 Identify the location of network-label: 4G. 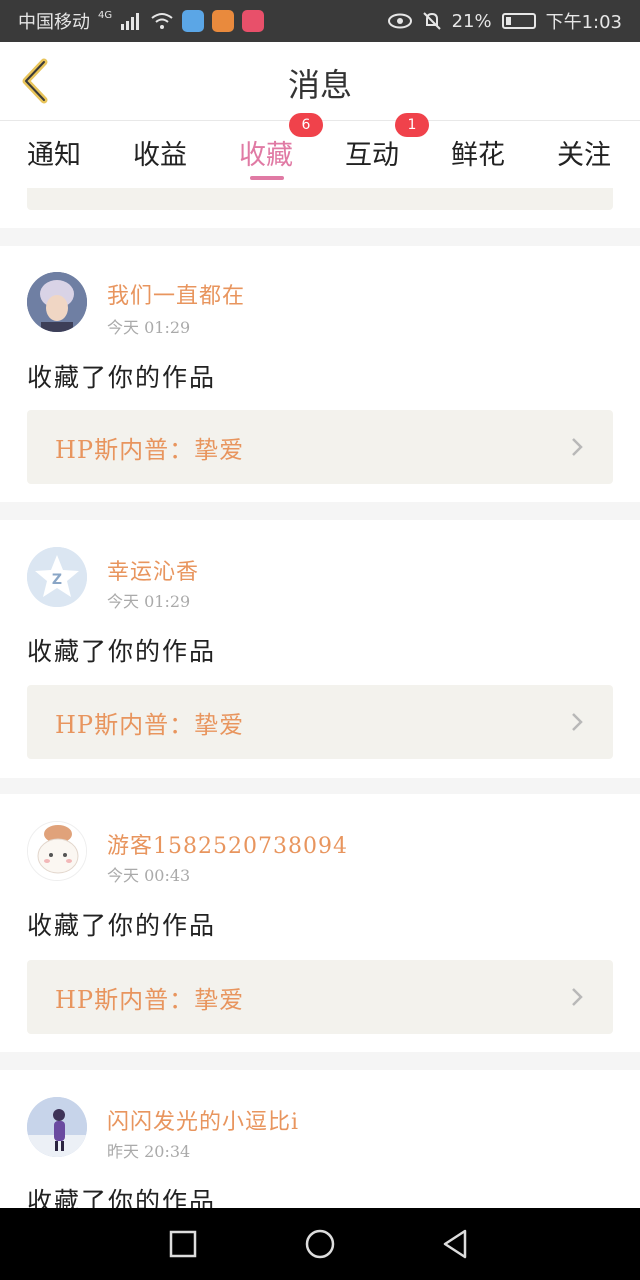
(105, 15).